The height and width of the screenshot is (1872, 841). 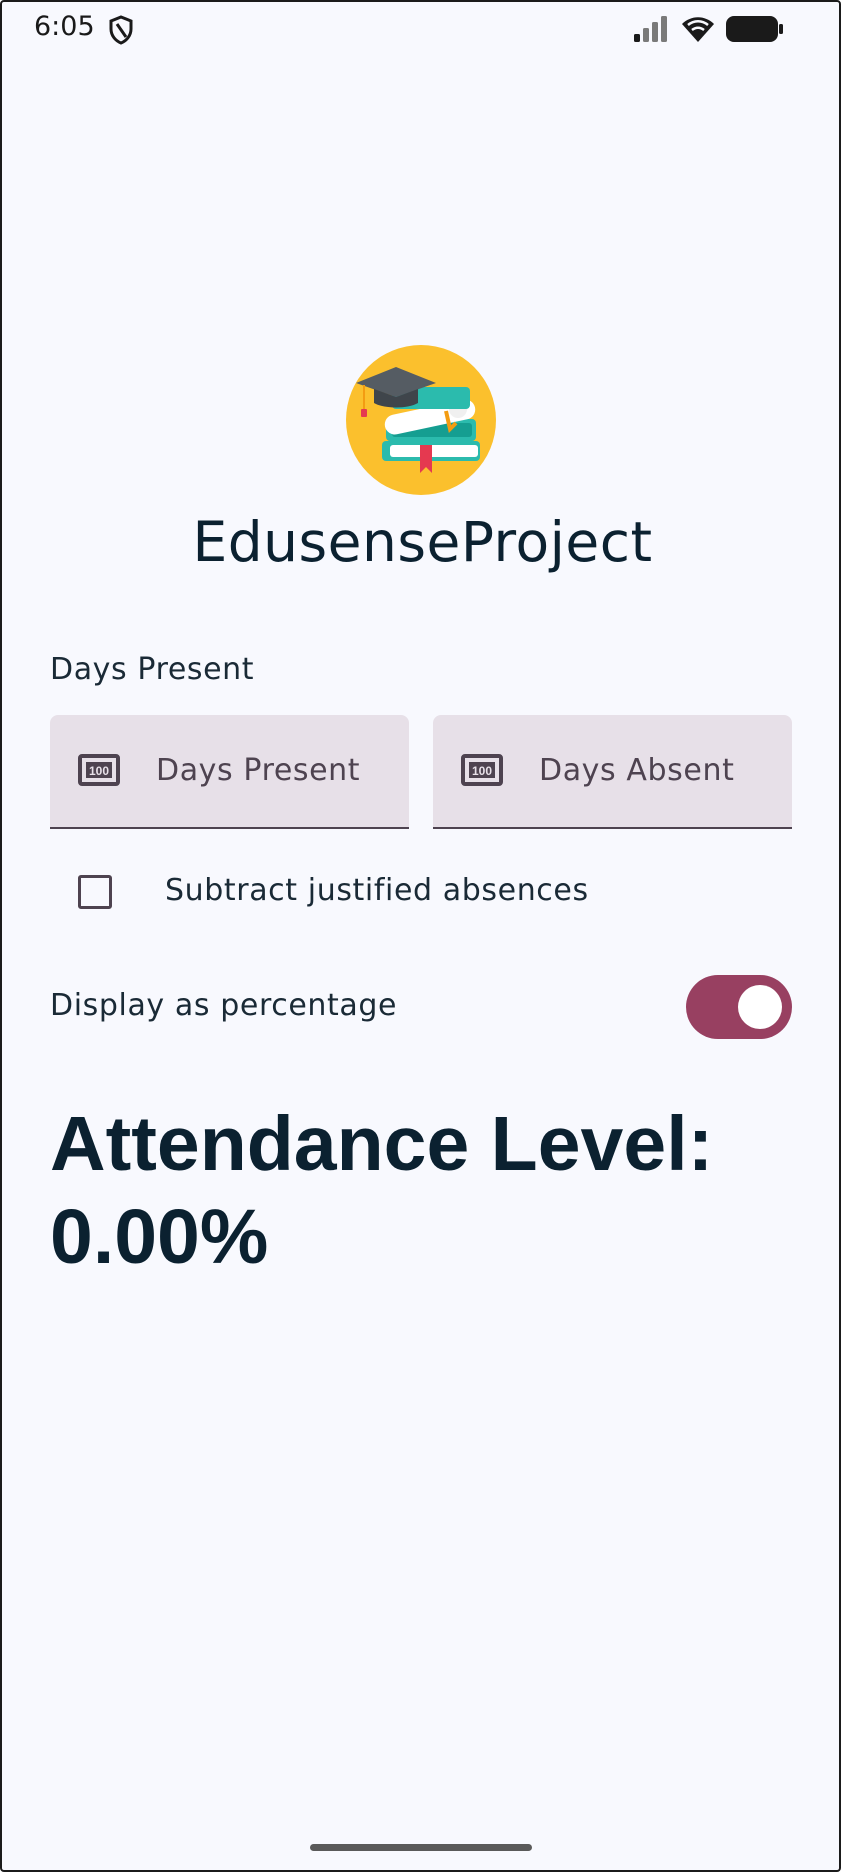 I want to click on switch-thumb, so click(x=760, y=1007).